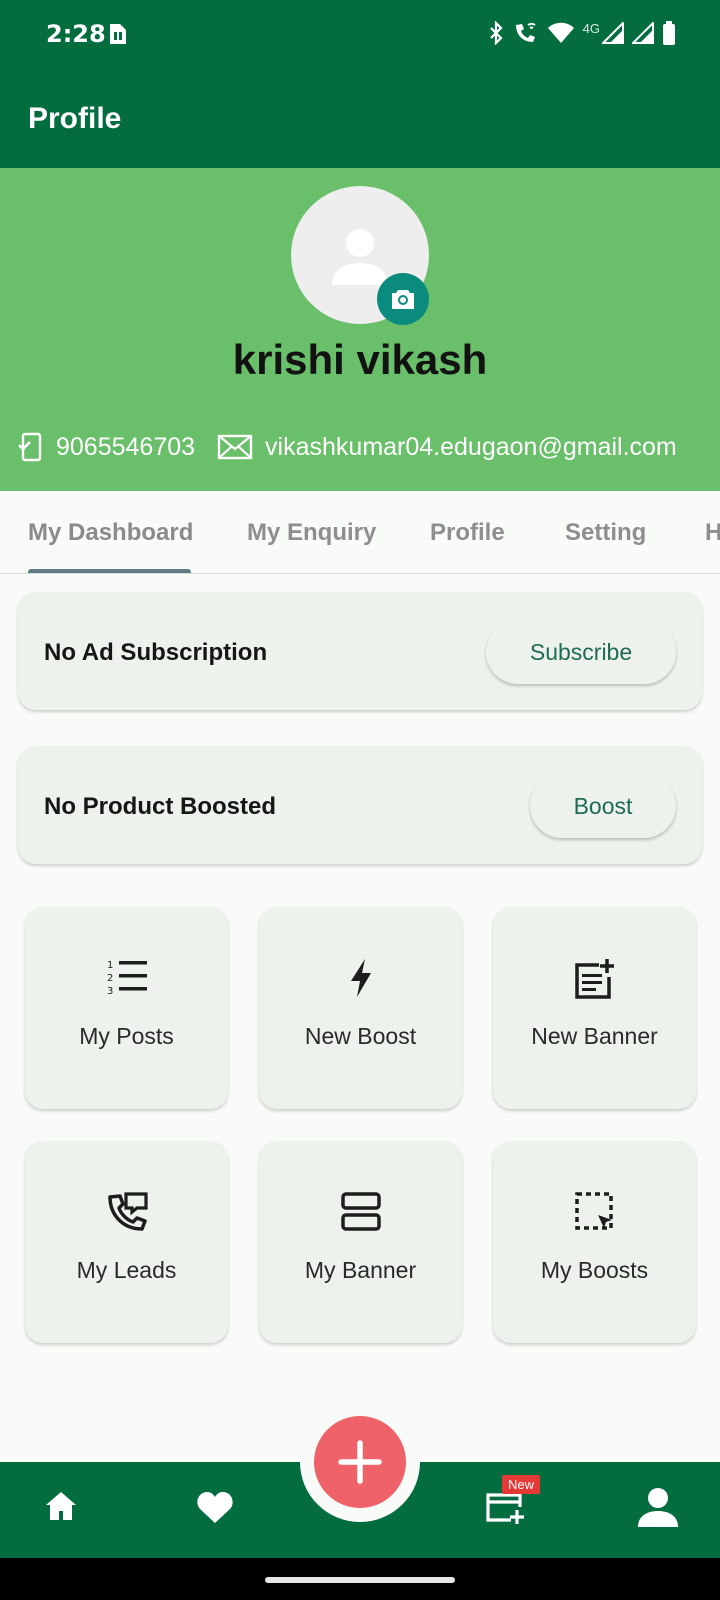 This screenshot has width=720, height=1600. I want to click on phone-message-icon, so click(127, 1211).